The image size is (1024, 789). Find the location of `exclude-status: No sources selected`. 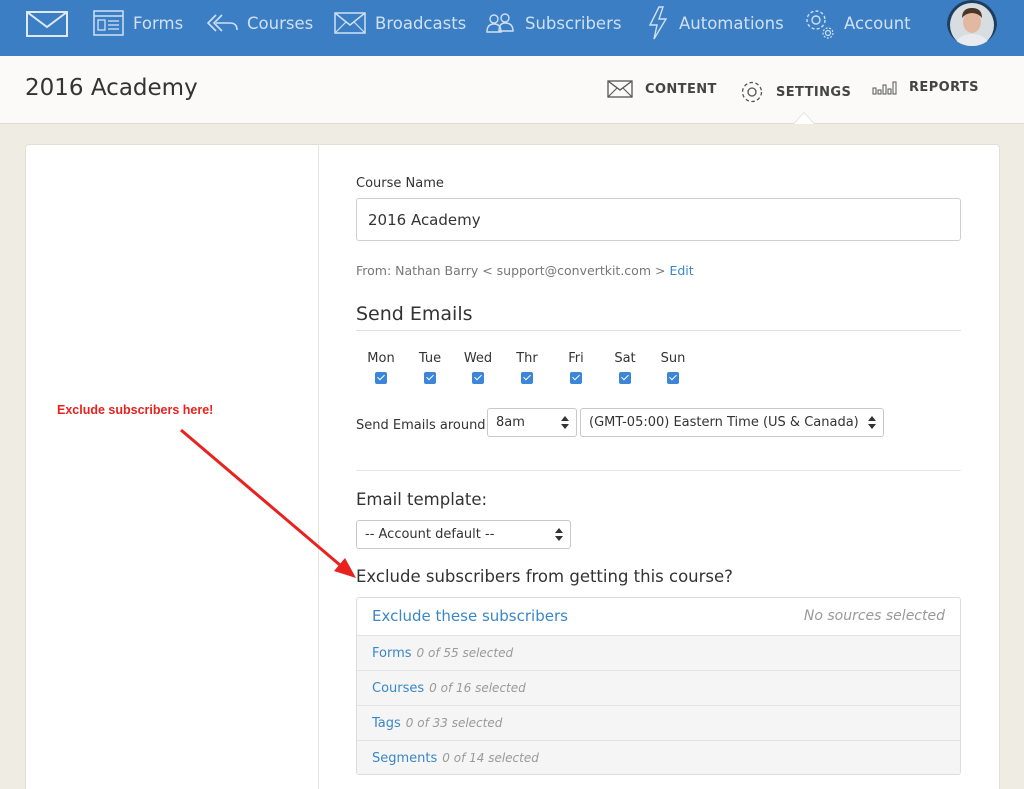

exclude-status: No sources selected is located at coordinates (874, 616).